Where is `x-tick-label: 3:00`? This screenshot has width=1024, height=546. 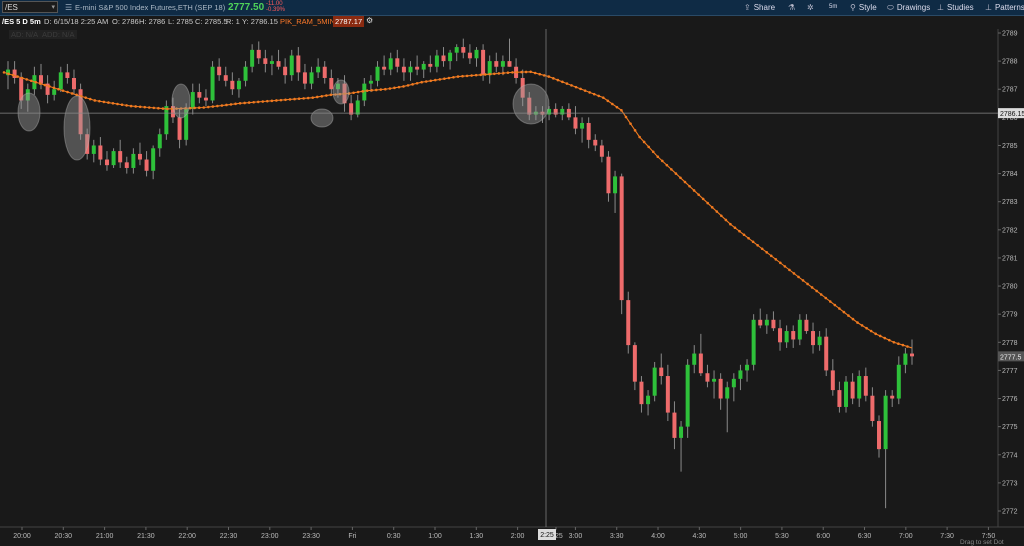 x-tick-label: 3:00 is located at coordinates (576, 536).